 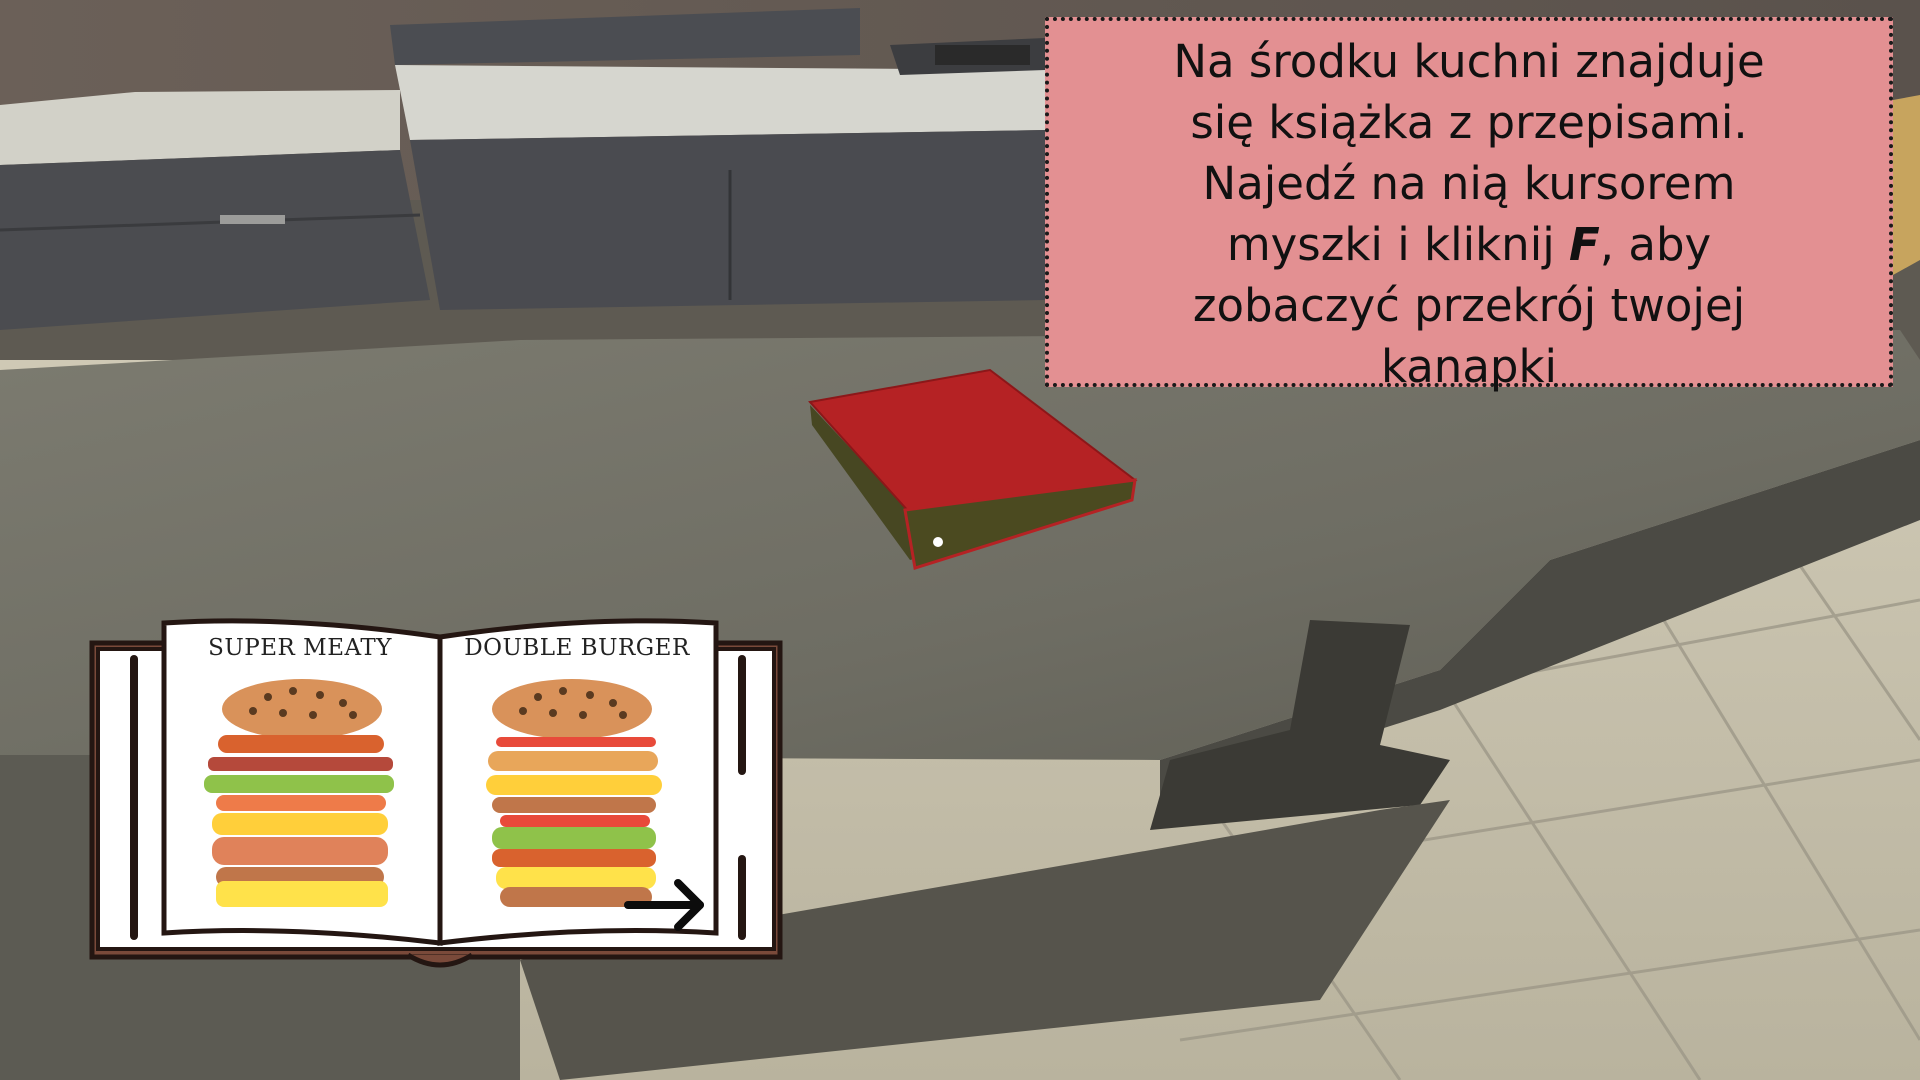 What do you see at coordinates (1398, 244) in the screenshot?
I see `hint-line-4-start: myszki i kliknij` at bounding box center [1398, 244].